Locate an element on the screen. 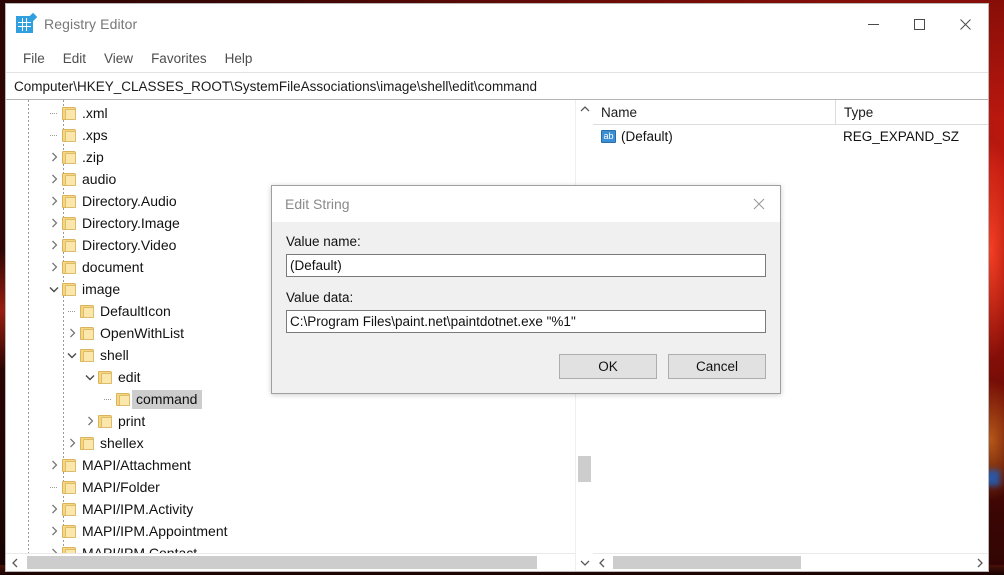 The width and height of the screenshot is (1004, 575). tree-item-label: Directory.Audio is located at coordinates (129, 201).